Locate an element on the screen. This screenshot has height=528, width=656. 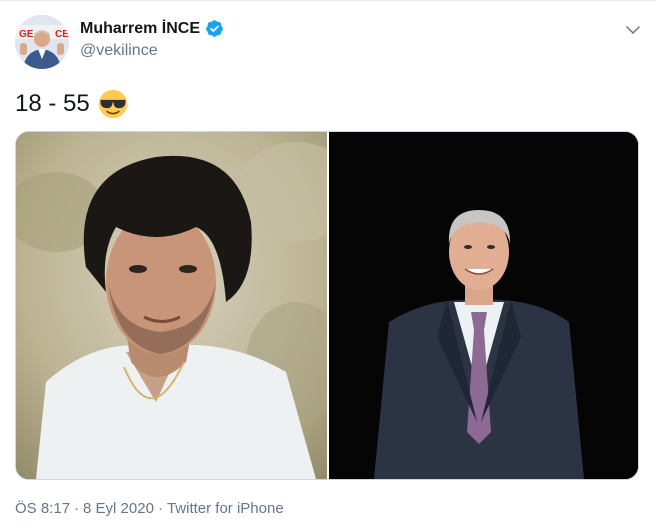
avatar-image: GE CE is located at coordinates (42, 42).